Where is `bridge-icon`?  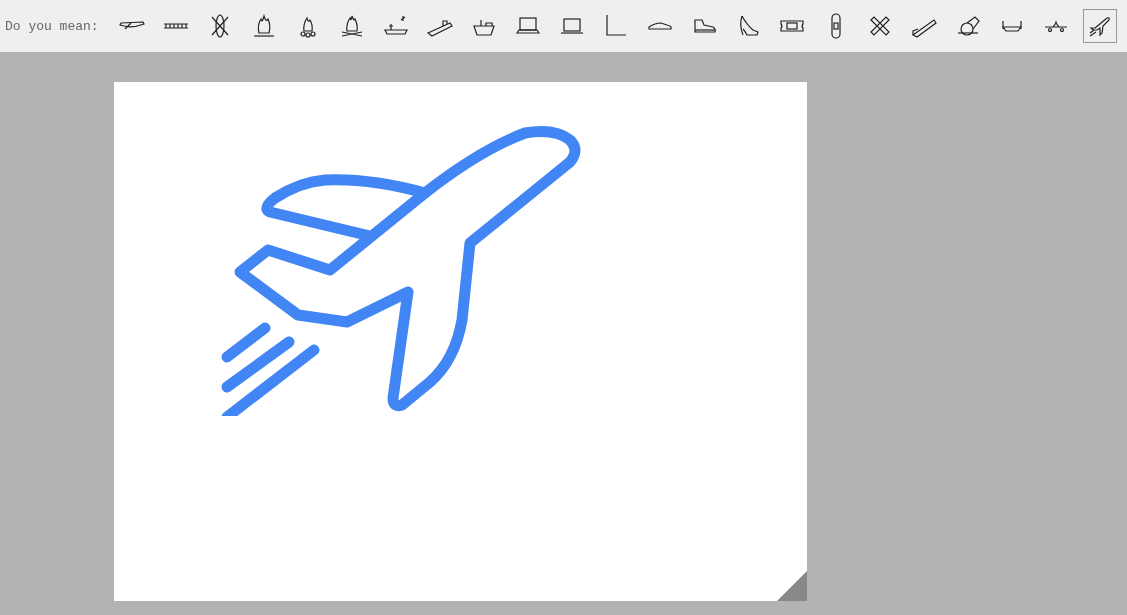
bridge-icon is located at coordinates (175, 26).